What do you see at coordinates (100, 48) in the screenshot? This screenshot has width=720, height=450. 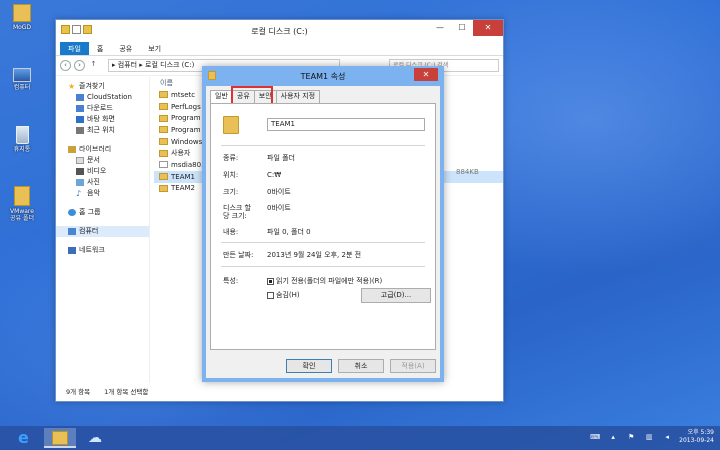 I see `ribbon-tab-home: 홈` at bounding box center [100, 48].